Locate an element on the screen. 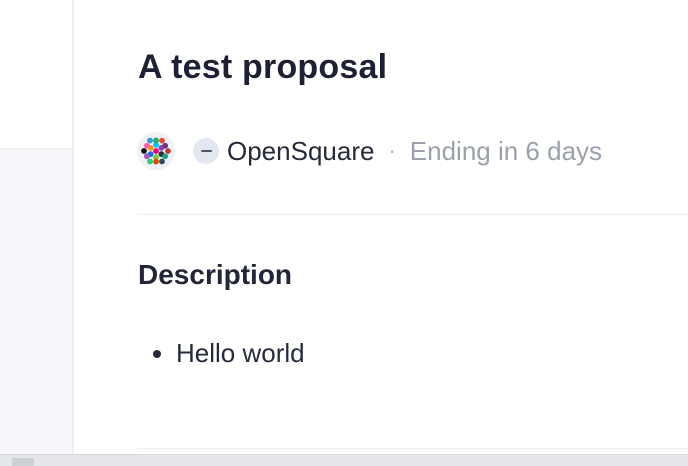 This screenshot has height=466, width=688. proposal-title: A test proposal is located at coordinates (263, 67).